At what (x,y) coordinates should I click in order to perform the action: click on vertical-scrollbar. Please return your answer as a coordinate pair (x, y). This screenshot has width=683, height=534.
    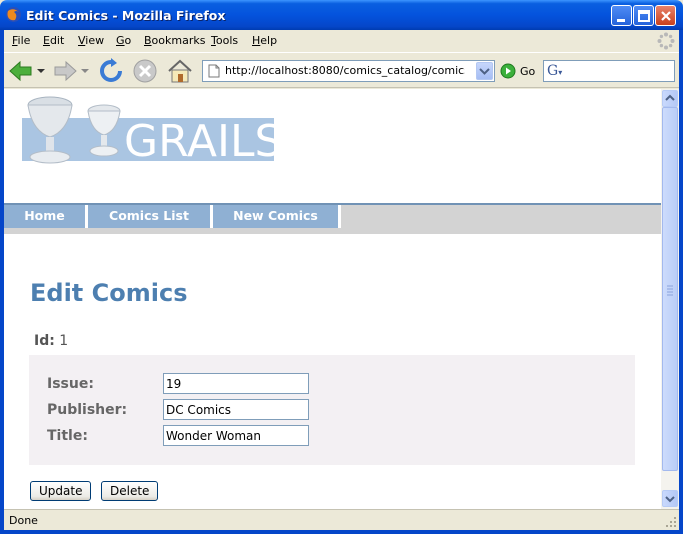
    Looking at the image, I should click on (670, 299).